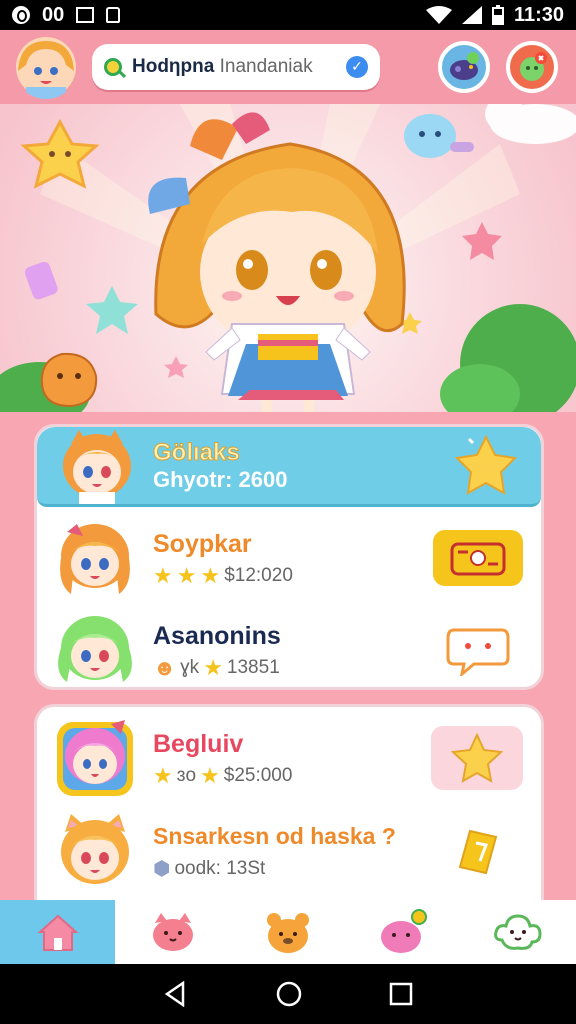 This screenshot has width=576, height=1024. I want to click on gift-icon, so click(533, 66).